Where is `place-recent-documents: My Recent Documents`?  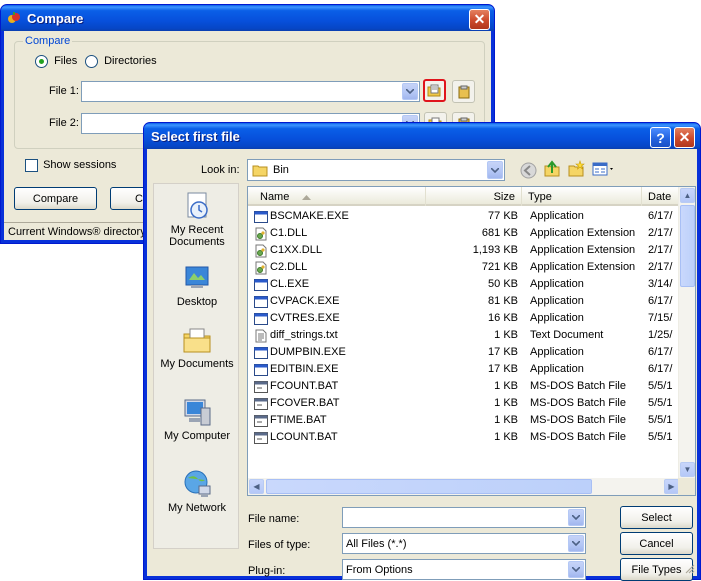
place-recent-documents: My Recent Documents is located at coordinates (197, 219).